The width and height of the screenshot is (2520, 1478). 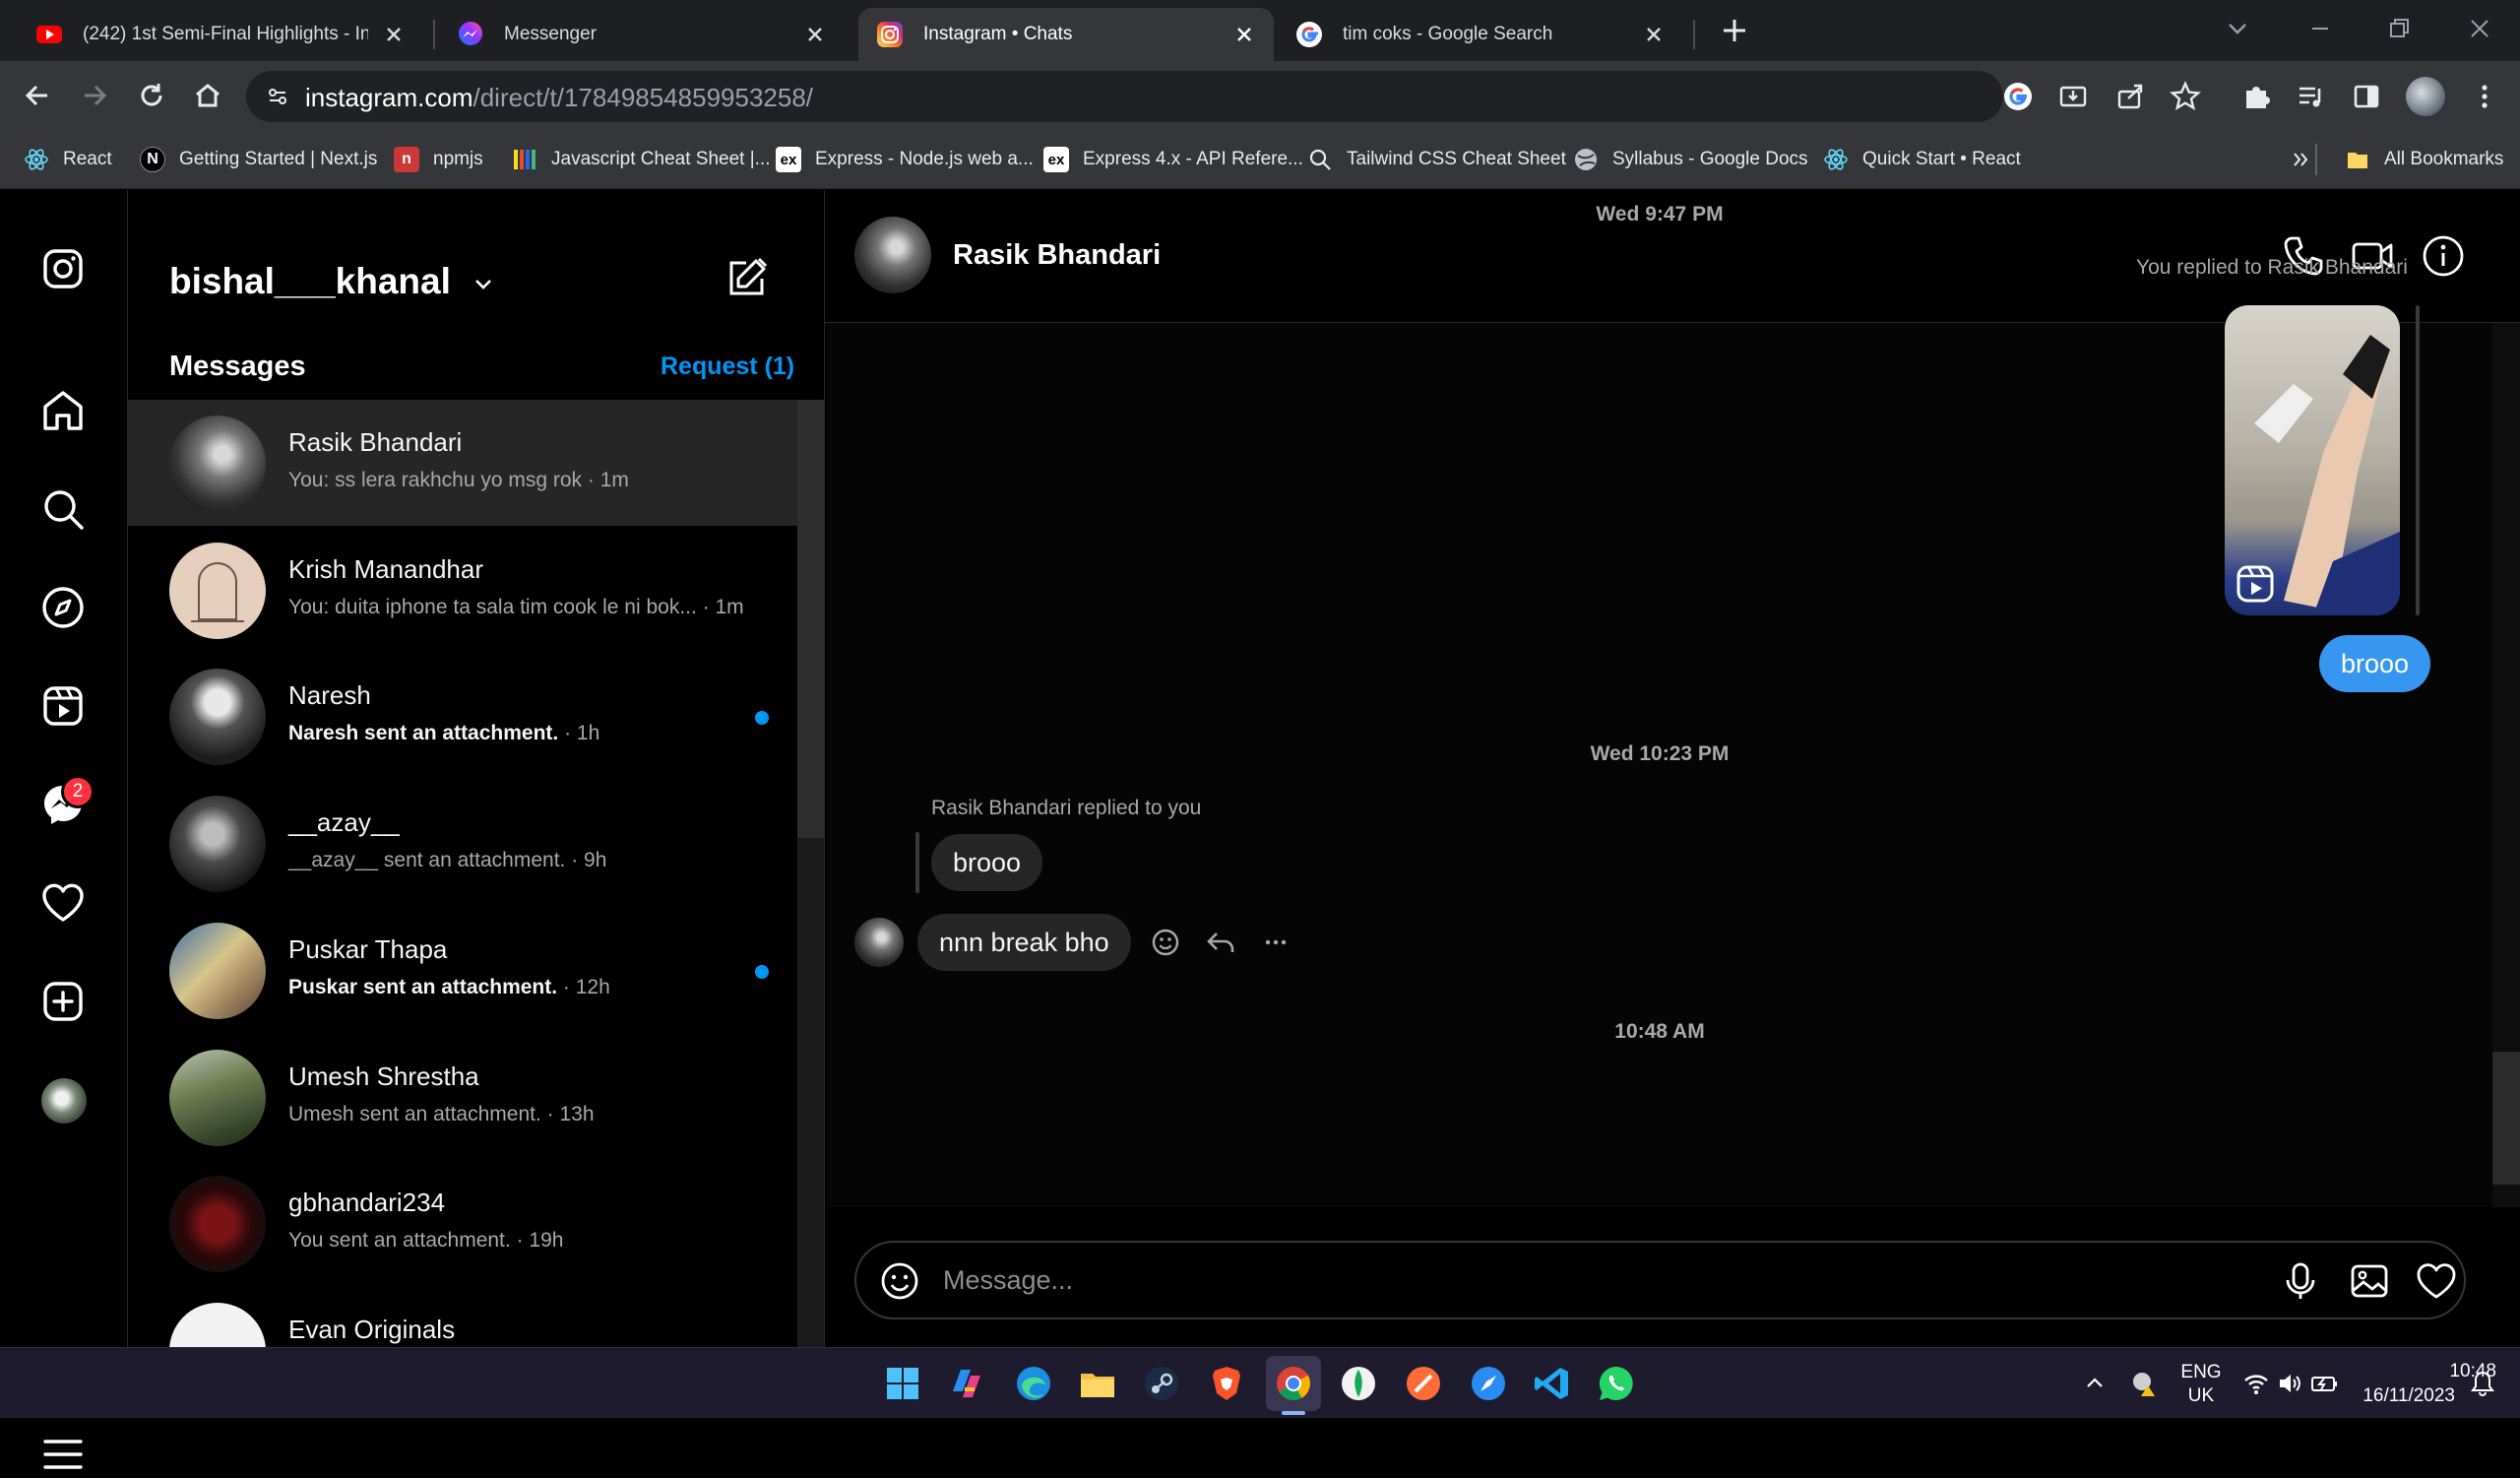 What do you see at coordinates (207, 95) in the screenshot?
I see `home-icon` at bounding box center [207, 95].